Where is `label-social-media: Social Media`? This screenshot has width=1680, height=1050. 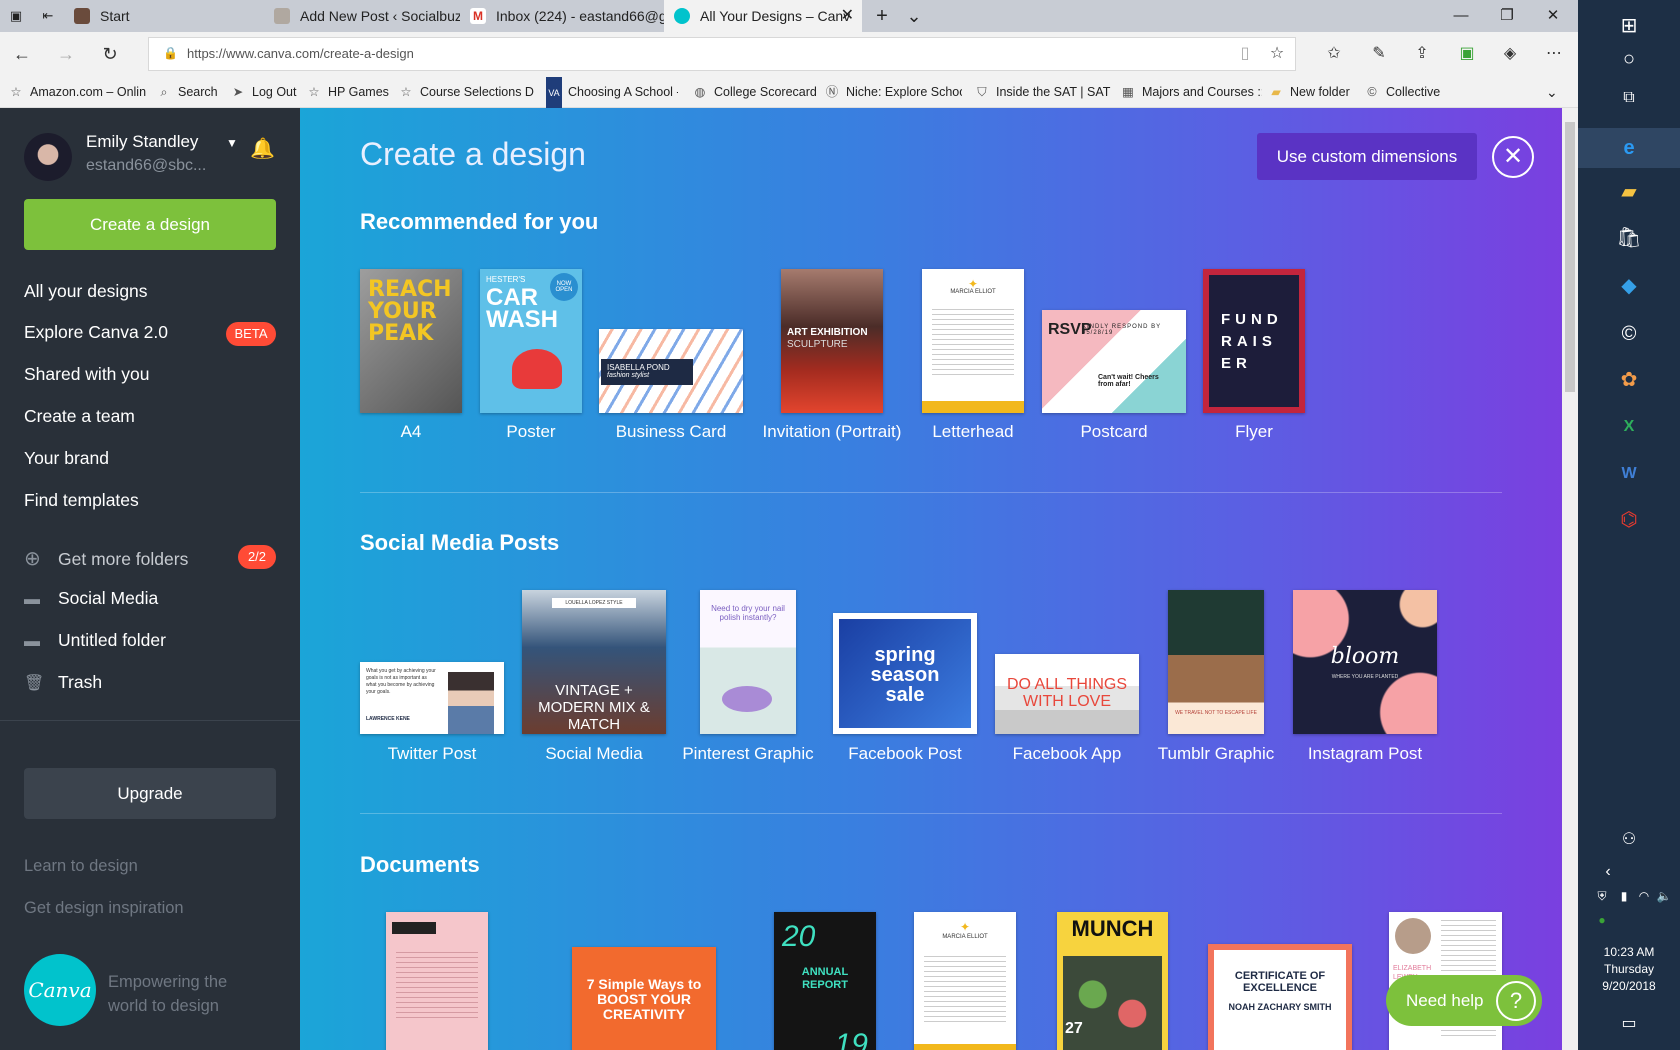
label-social-media: Social Media is located at coordinates (594, 754).